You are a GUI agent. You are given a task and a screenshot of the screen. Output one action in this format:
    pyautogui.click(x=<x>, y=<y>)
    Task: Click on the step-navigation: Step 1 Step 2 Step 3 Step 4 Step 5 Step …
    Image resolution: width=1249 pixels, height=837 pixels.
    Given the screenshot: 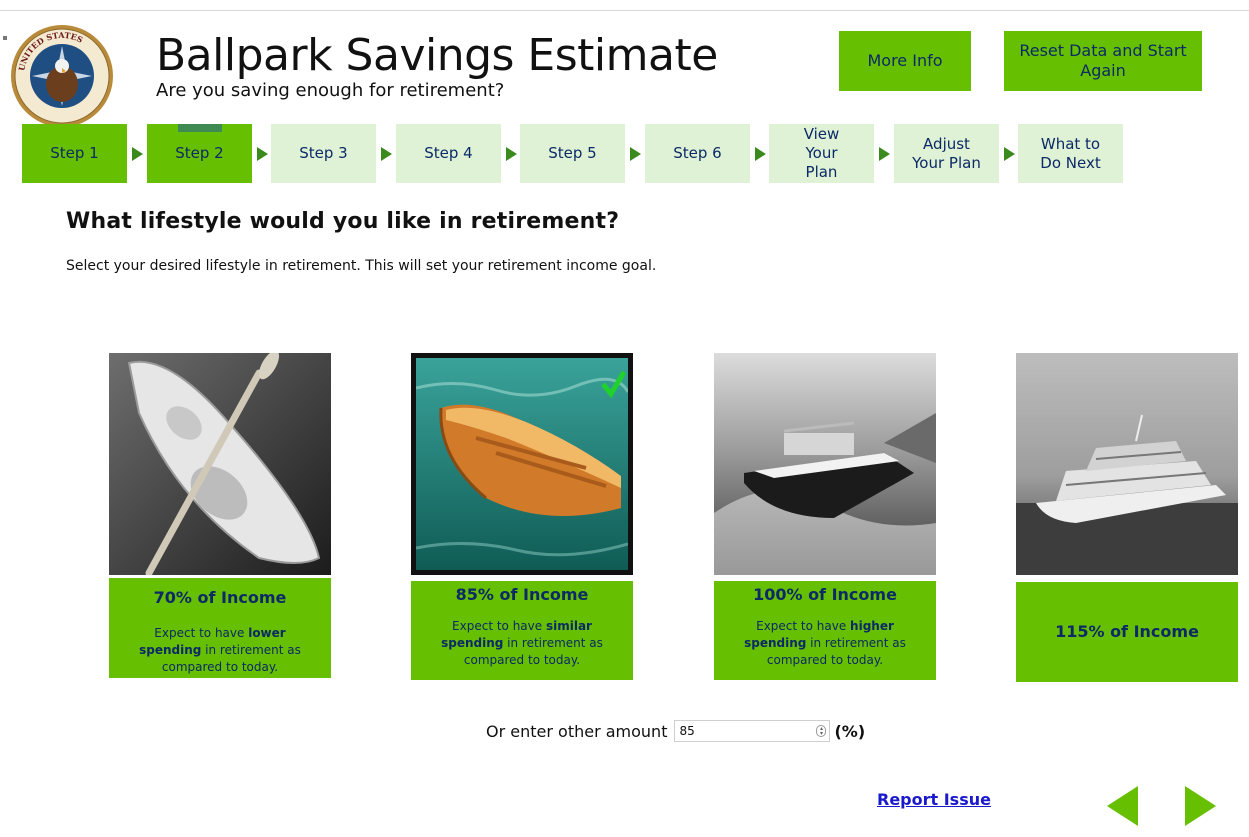 What is the action you would take?
    pyautogui.click(x=577, y=154)
    